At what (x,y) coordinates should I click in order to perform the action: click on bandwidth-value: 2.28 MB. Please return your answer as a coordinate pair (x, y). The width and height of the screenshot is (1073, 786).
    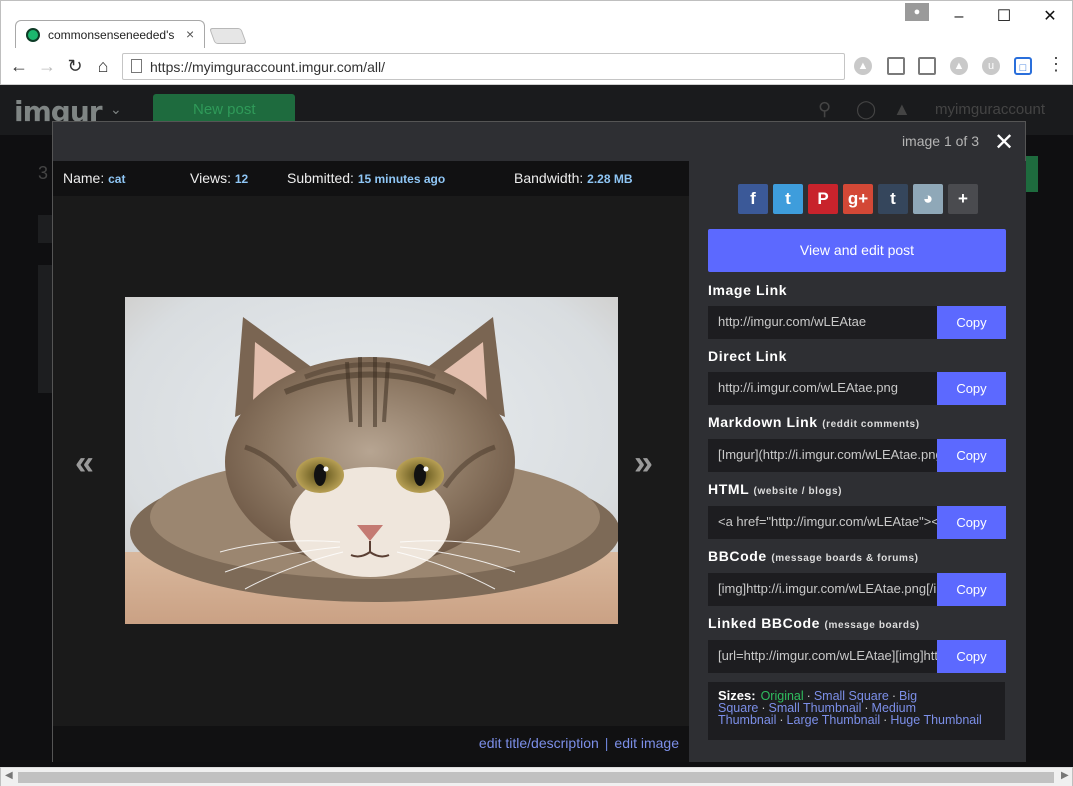
    Looking at the image, I should click on (610, 179).